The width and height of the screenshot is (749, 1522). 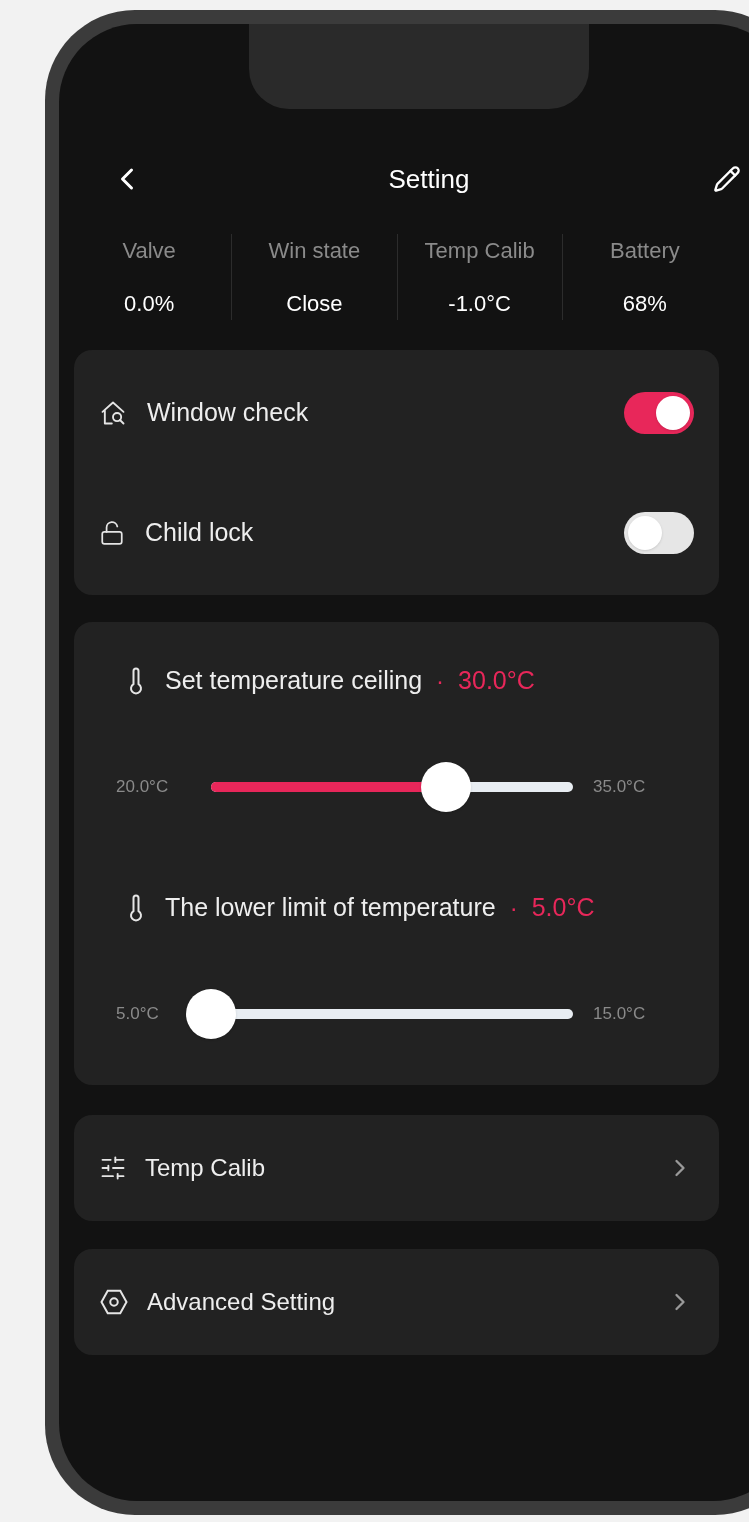 I want to click on sliders-icon, so click(x=113, y=1168).